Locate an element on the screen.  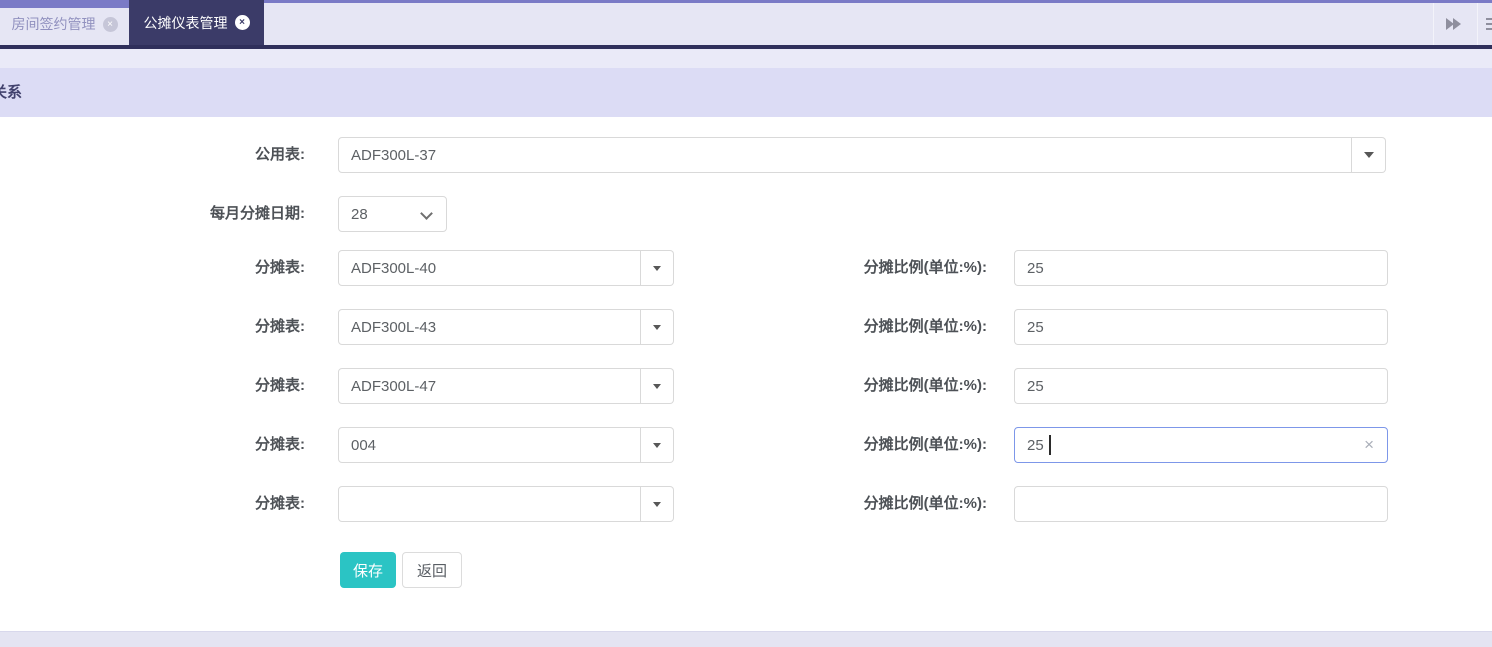
tab-shared-meter-management: 公摊仪表管理 × is located at coordinates (196, 22).